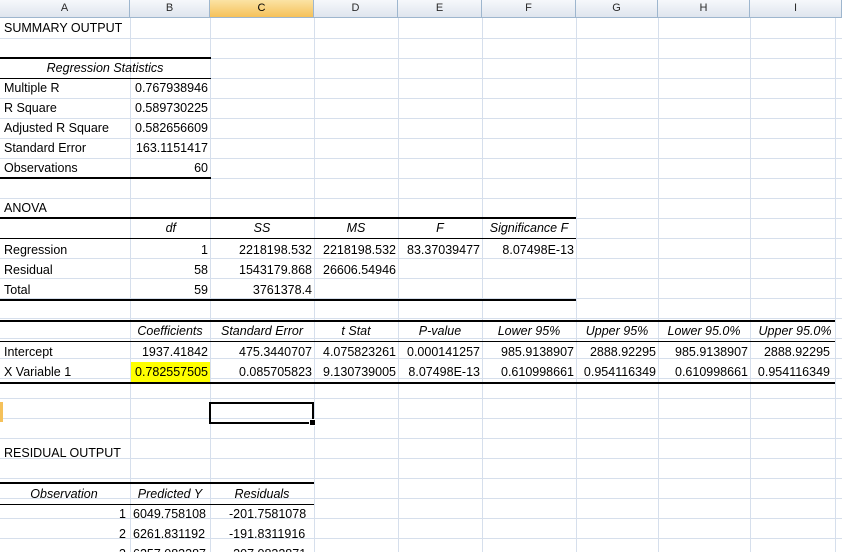  Describe the element at coordinates (267, 548) in the screenshot. I see `residual-value: -207.0832871` at that location.